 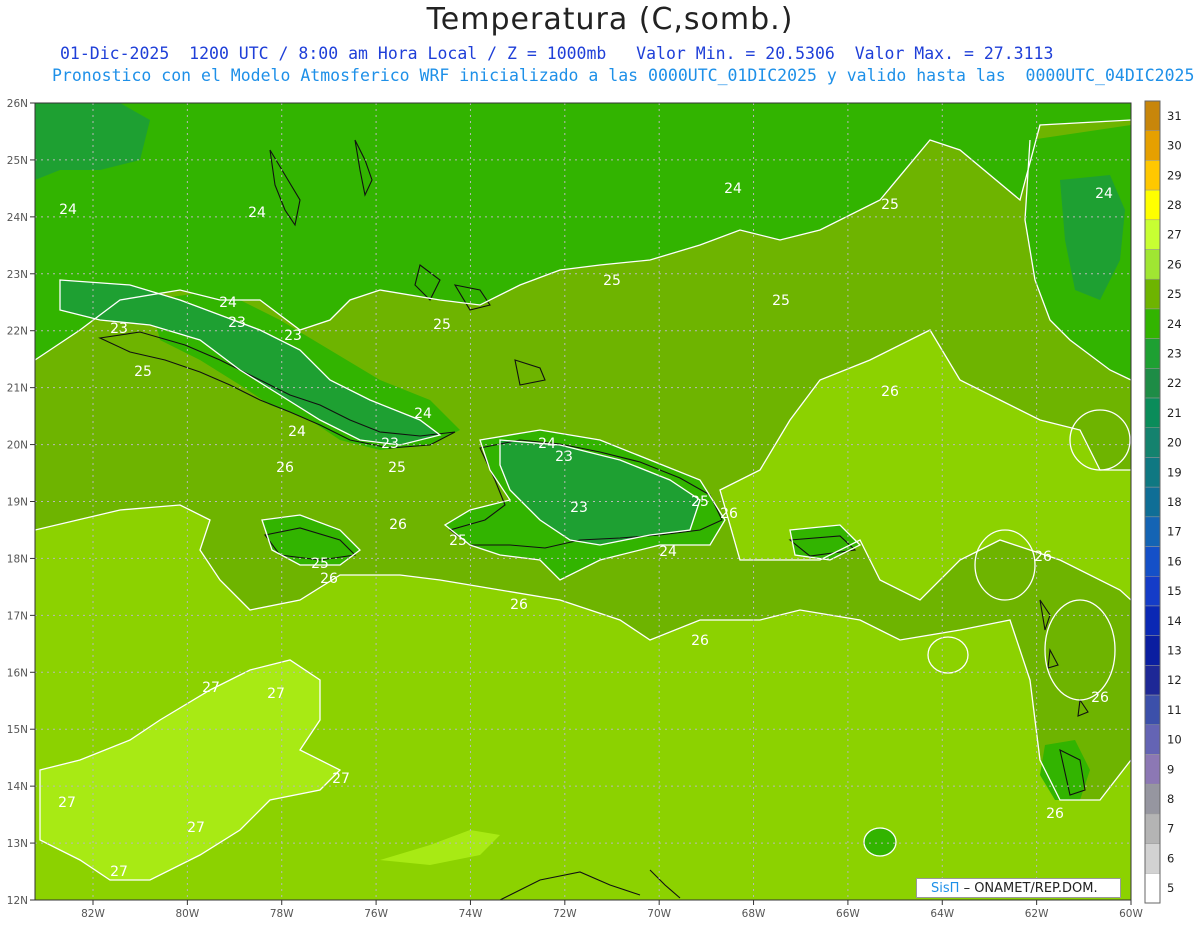 I want to click on colorbar-label: 24, so click(x=1174, y=324).